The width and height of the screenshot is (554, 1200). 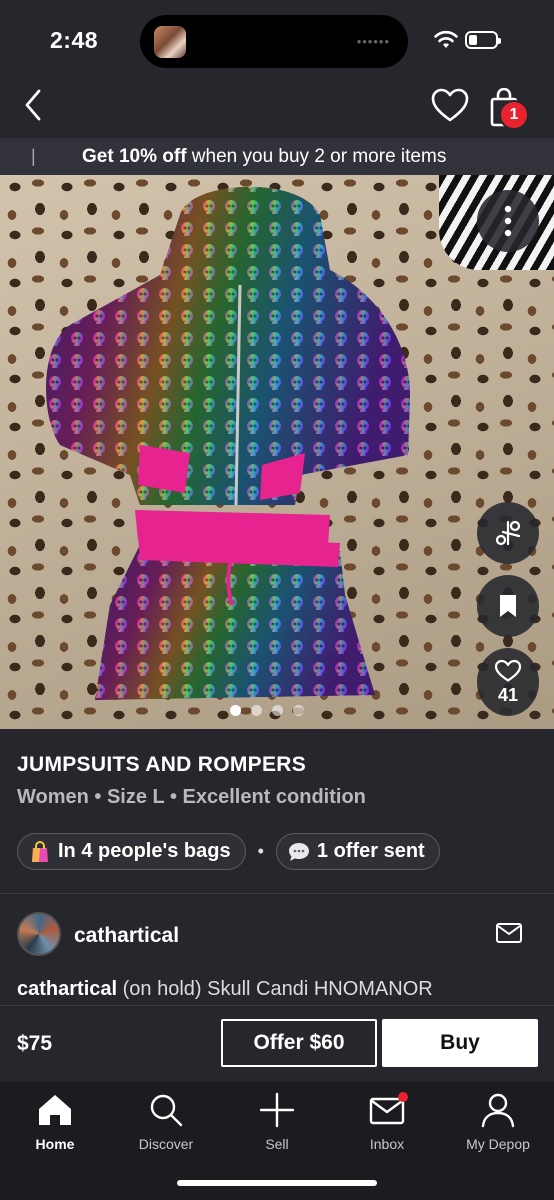 I want to click on bookmark-icon, so click(x=508, y=606).